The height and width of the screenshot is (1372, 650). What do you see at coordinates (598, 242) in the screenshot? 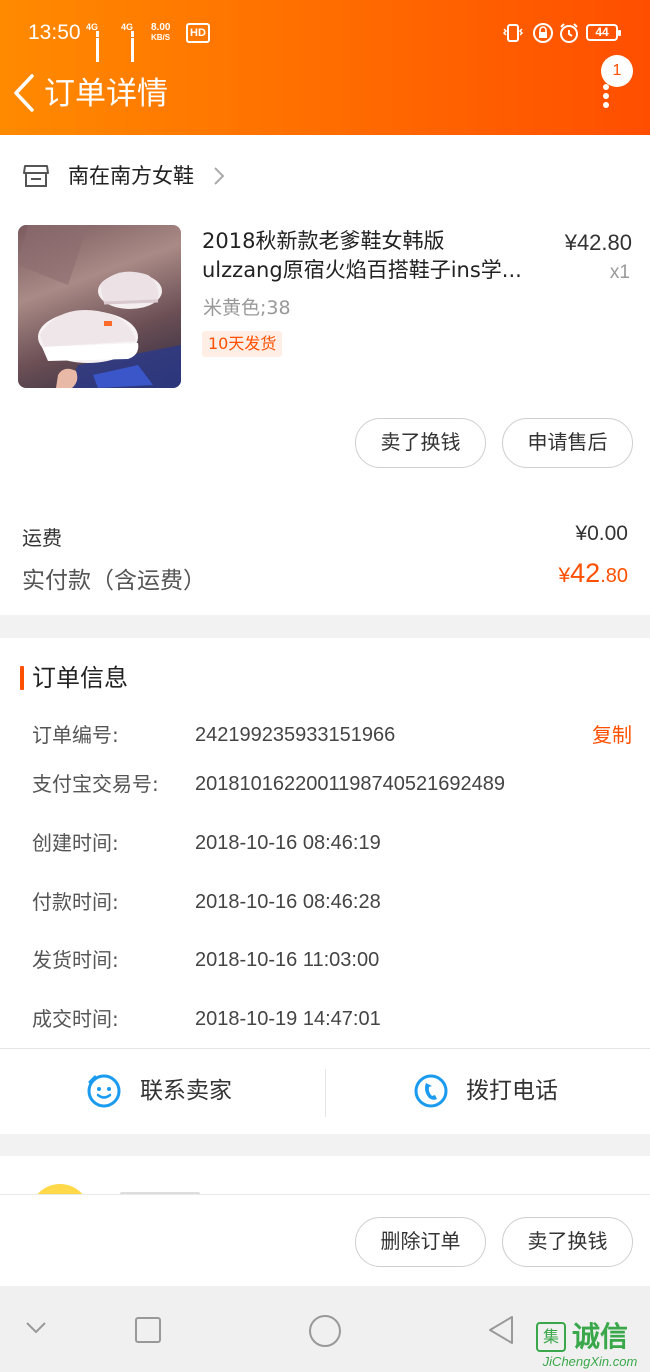
I see `product-price: ¥42.80` at bounding box center [598, 242].